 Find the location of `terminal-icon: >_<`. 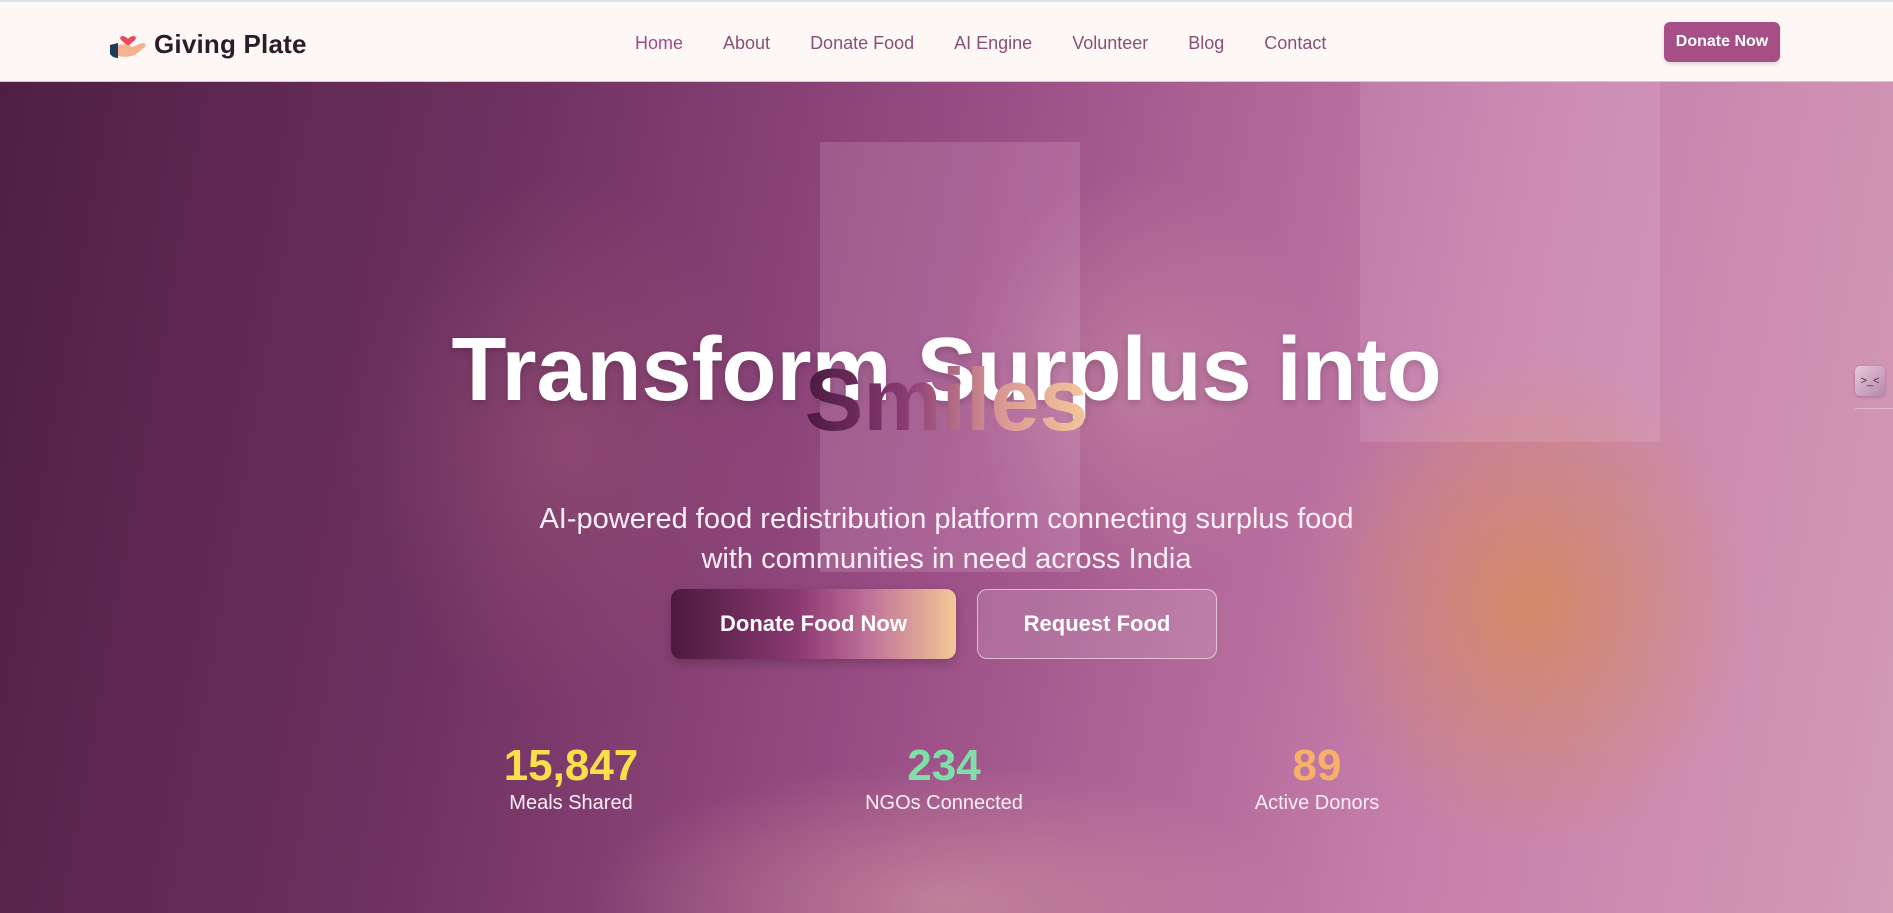

terminal-icon: >_< is located at coordinates (1870, 381).